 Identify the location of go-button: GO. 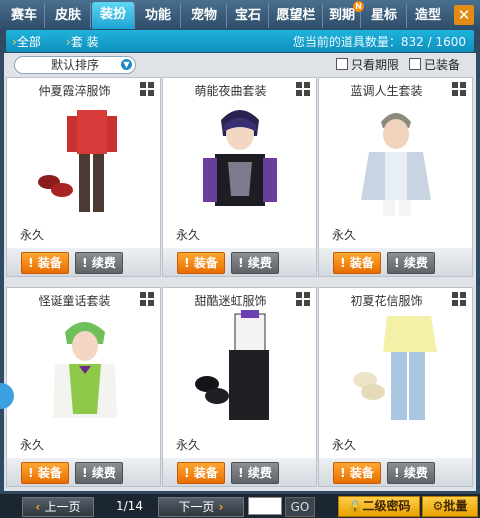
(300, 507).